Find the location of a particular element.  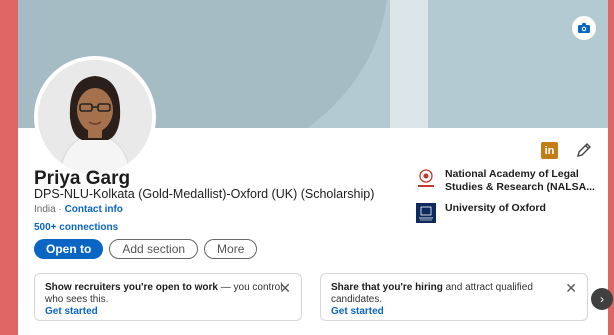

connections-link: 500+ connections is located at coordinates (76, 227).